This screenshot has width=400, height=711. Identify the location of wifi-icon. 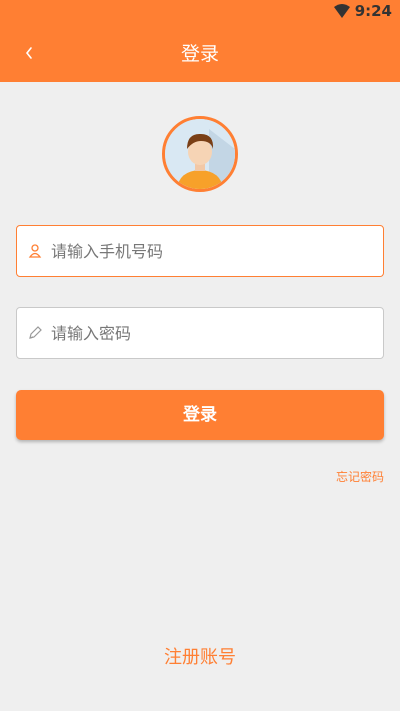
(342, 11).